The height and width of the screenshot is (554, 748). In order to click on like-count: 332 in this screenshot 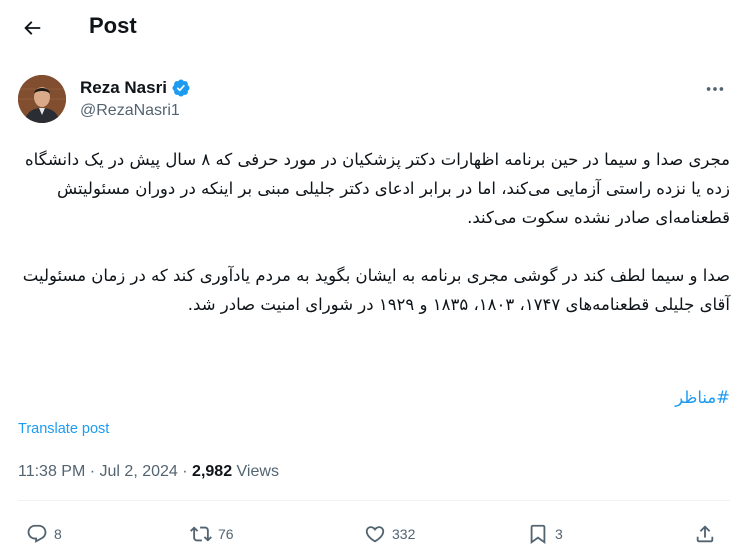, I will do `click(404, 534)`.